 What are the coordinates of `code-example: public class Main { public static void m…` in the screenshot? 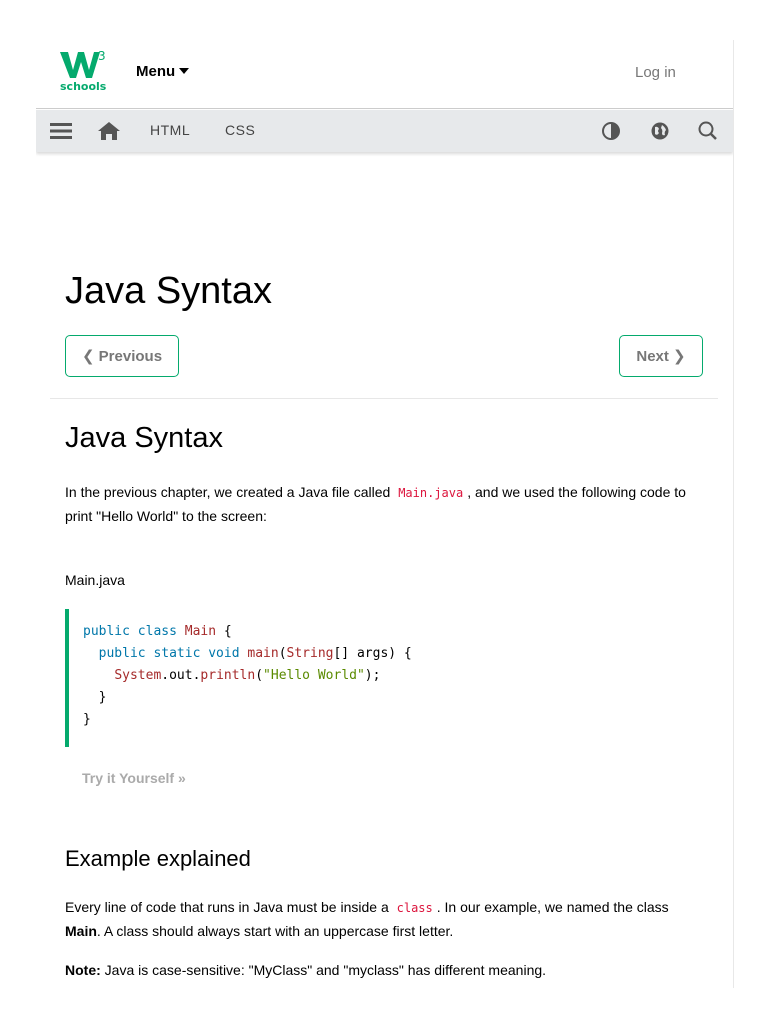 It's located at (385, 678).